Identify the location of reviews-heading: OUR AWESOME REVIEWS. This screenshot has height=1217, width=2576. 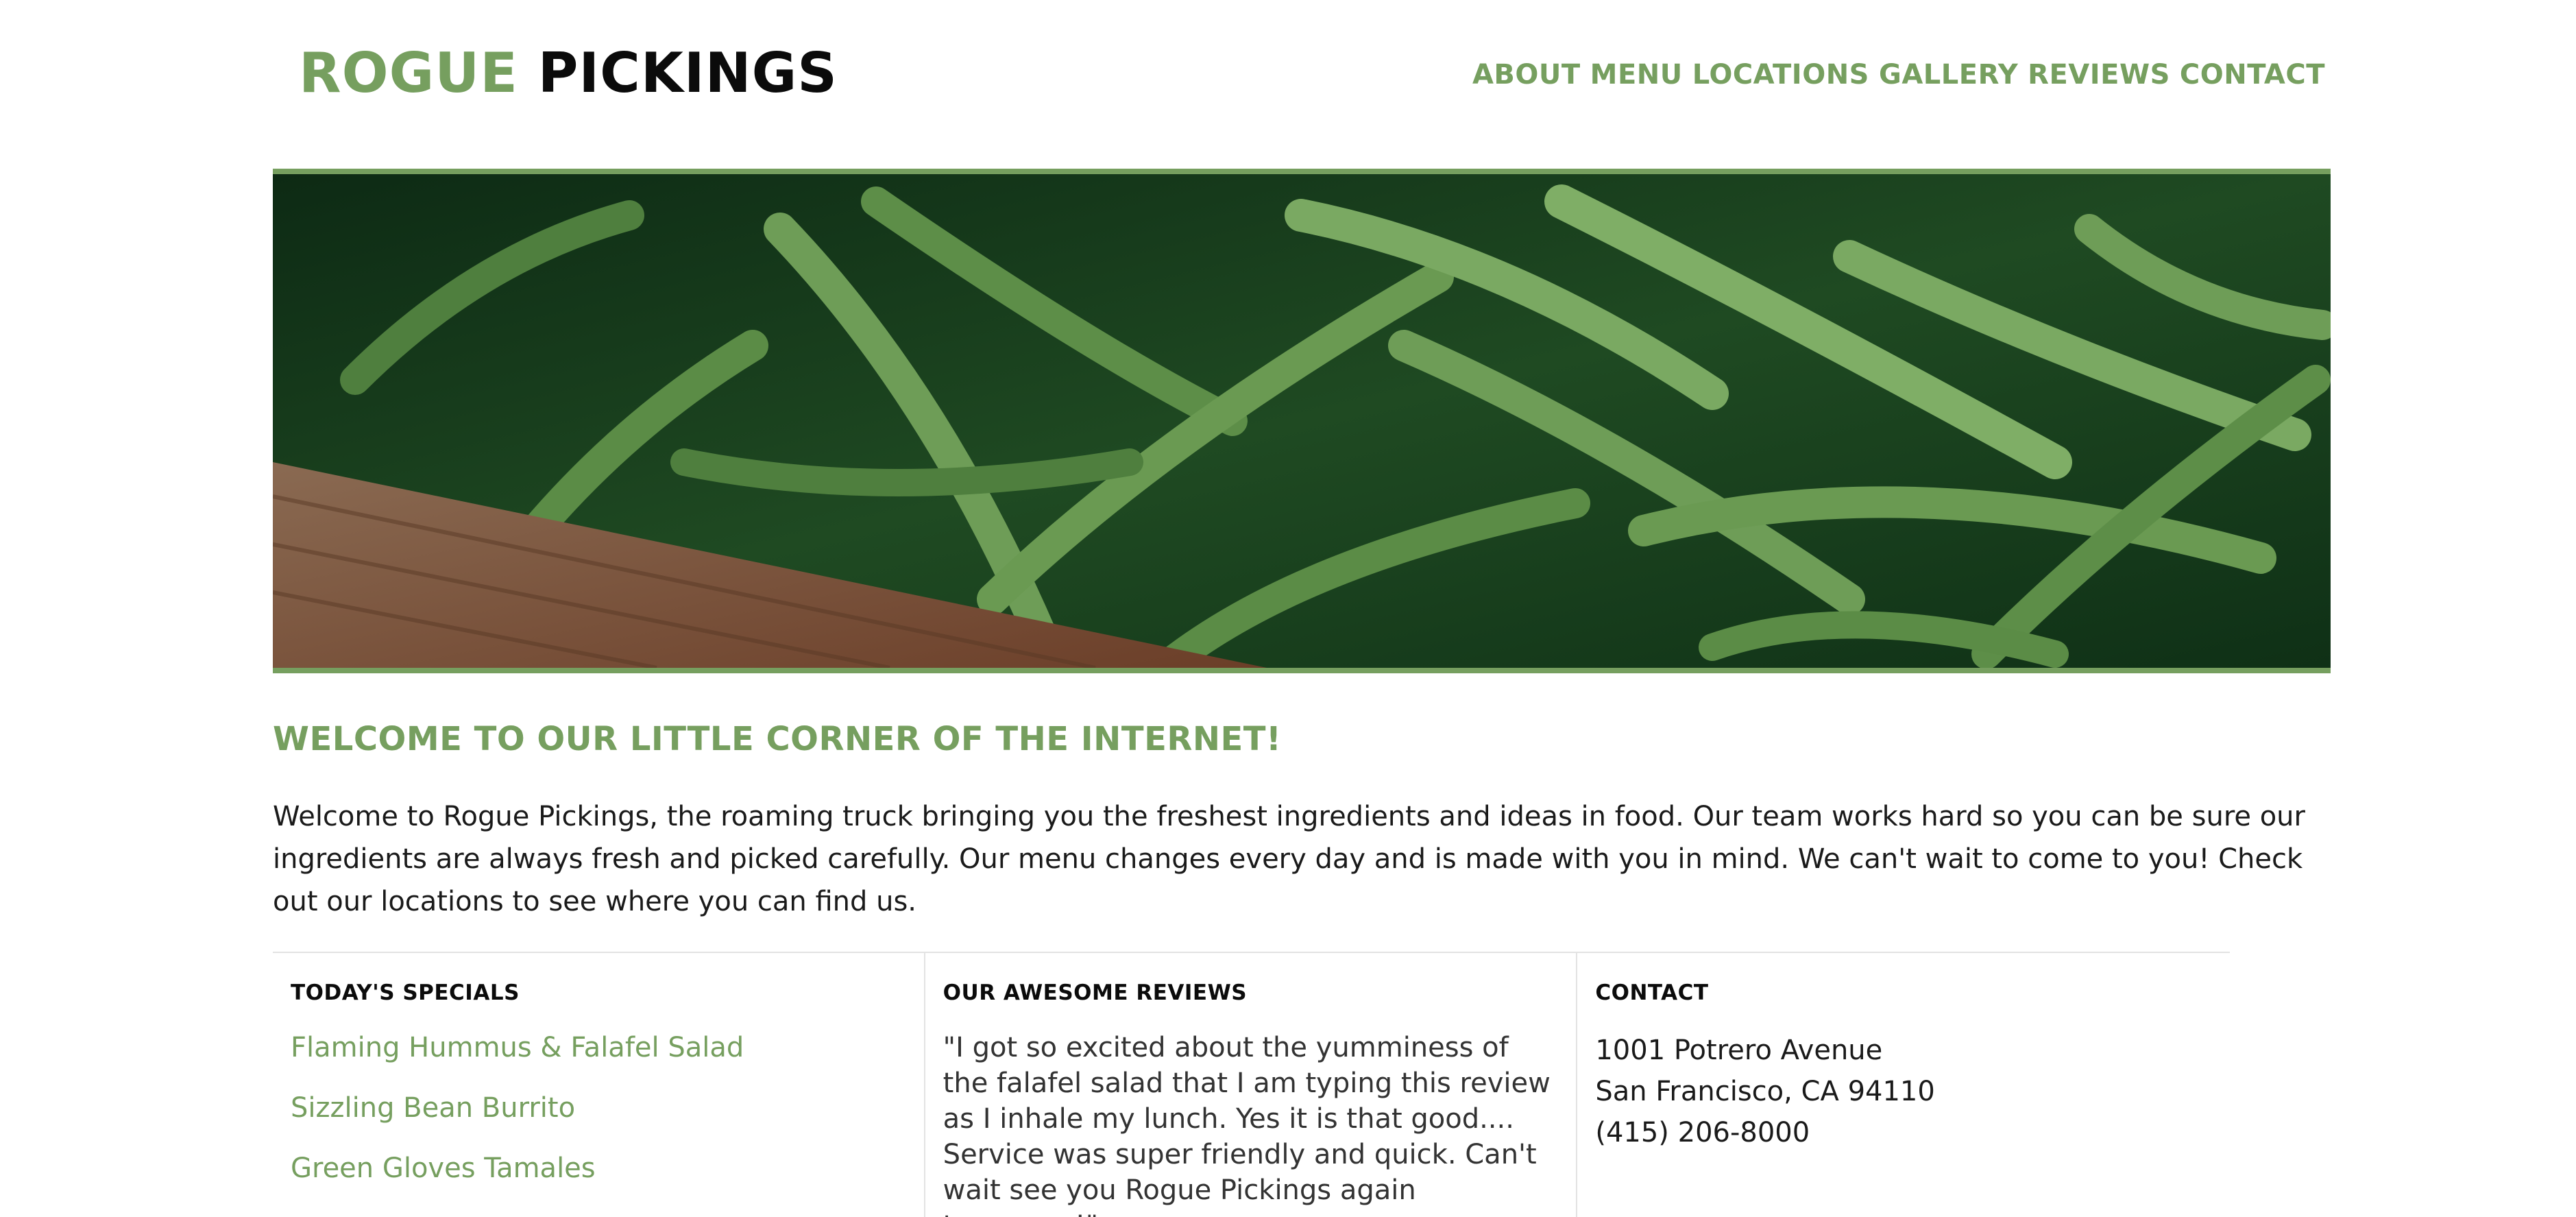
(1095, 993).